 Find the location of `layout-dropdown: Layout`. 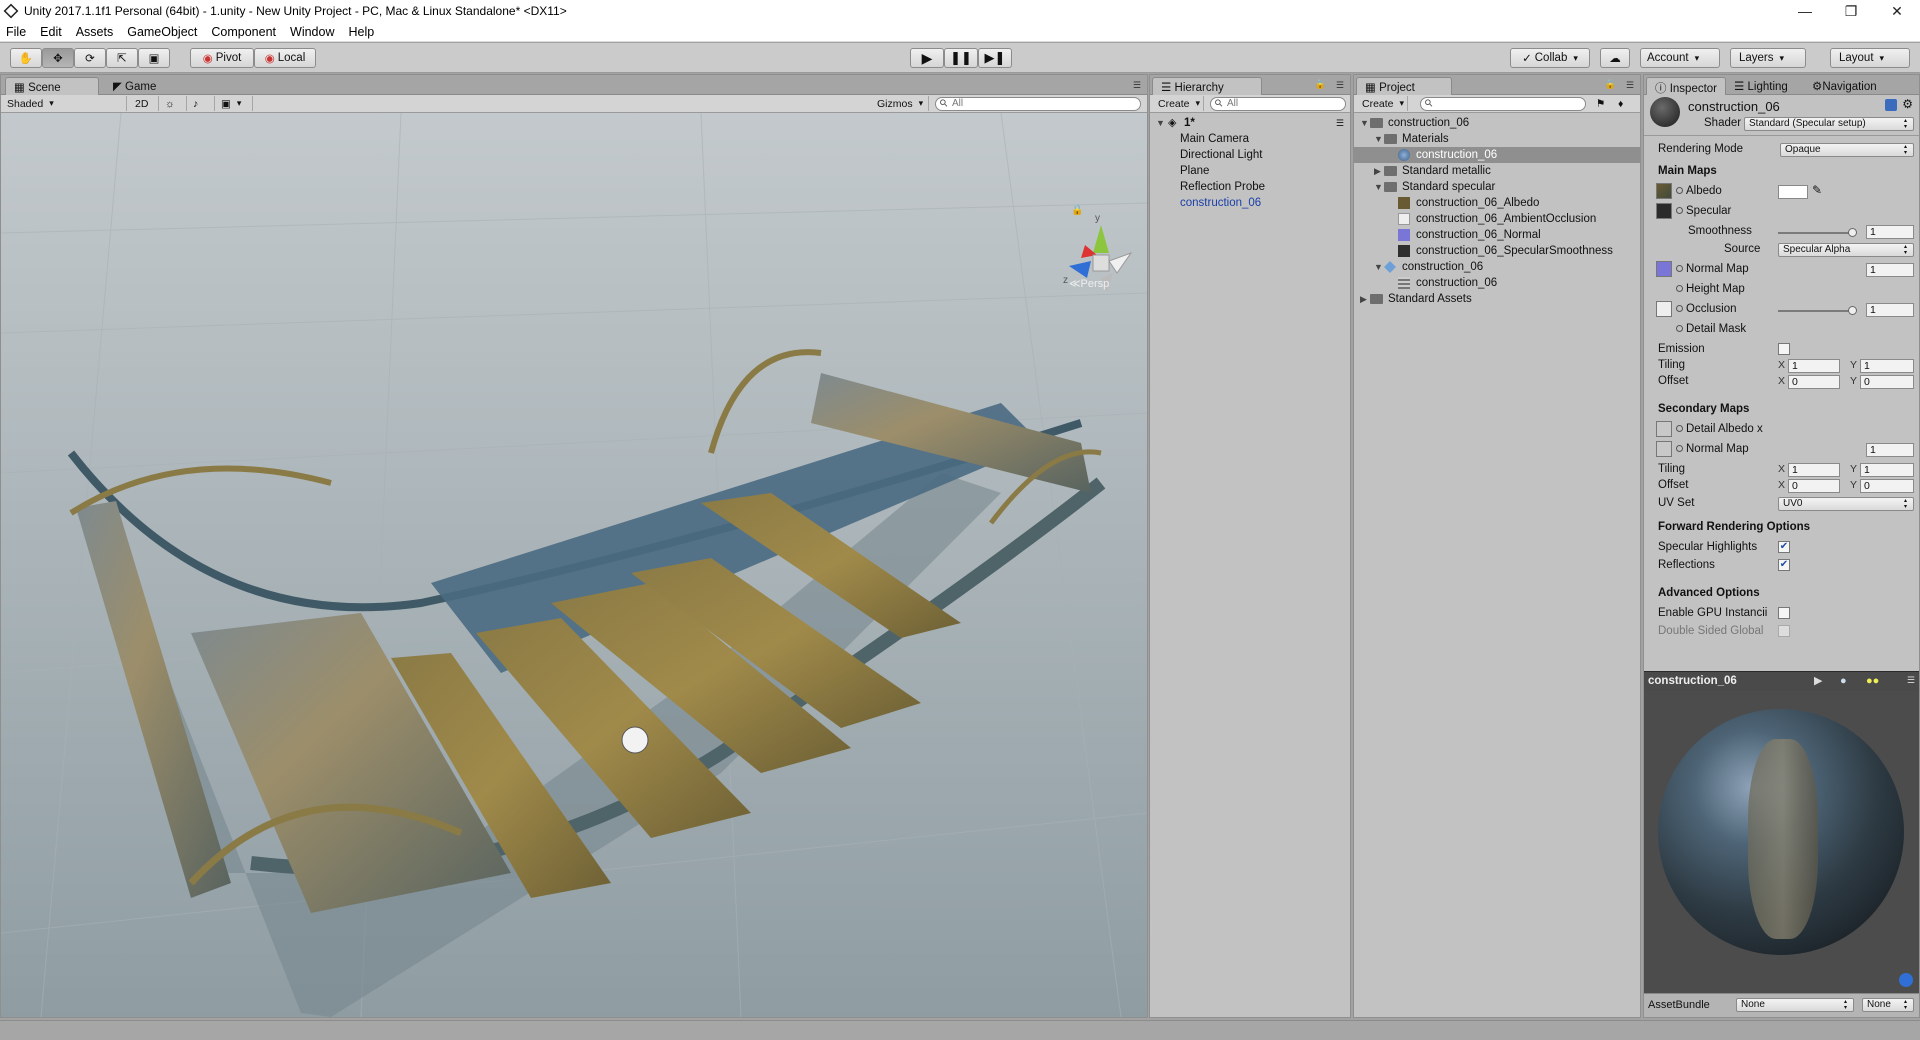

layout-dropdown: Layout is located at coordinates (1870, 58).